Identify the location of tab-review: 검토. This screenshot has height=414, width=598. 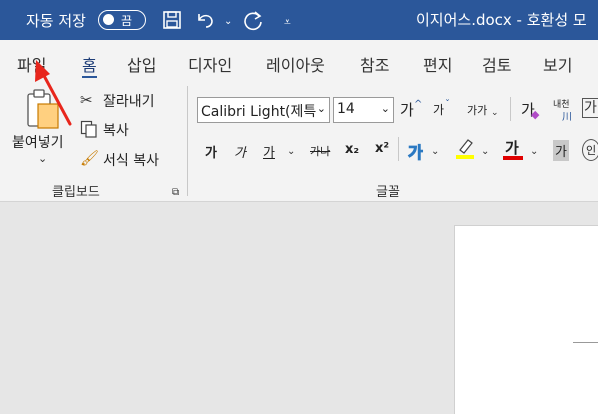
(496, 64).